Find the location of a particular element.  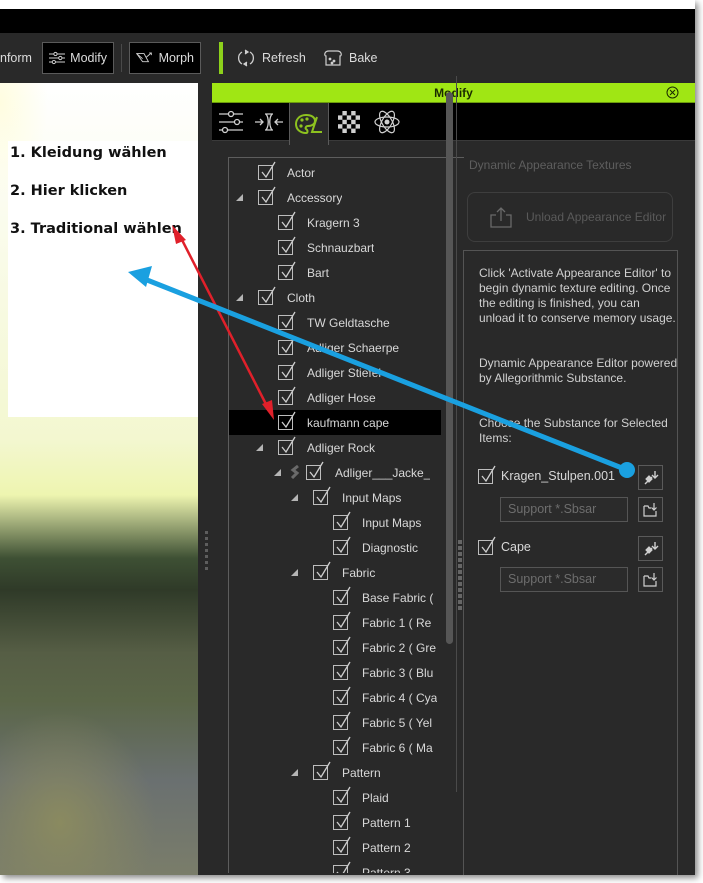

splitter-grip is located at coordinates (206, 568).